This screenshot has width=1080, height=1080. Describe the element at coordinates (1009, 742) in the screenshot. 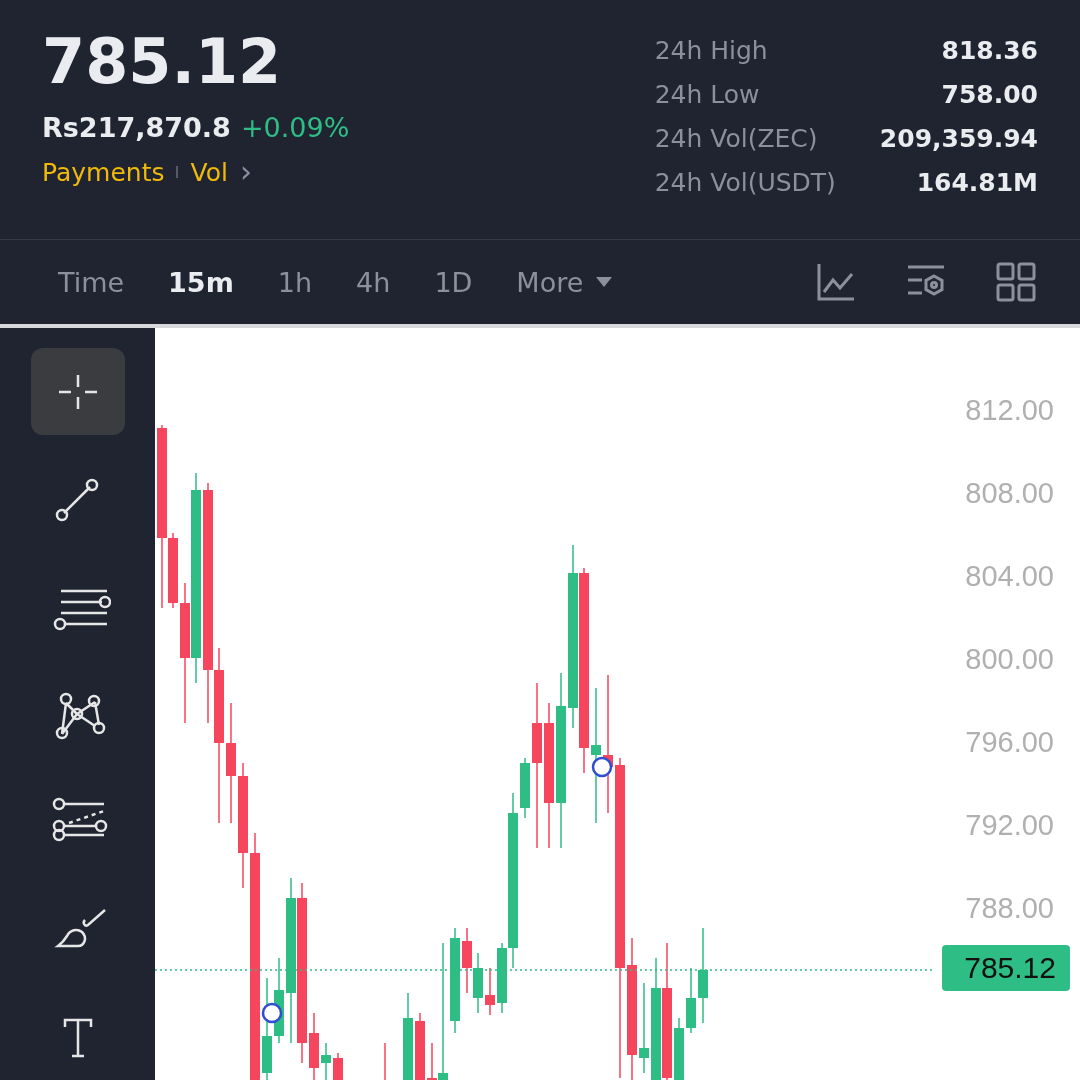

I see `y-axis-label: 796.00` at that location.